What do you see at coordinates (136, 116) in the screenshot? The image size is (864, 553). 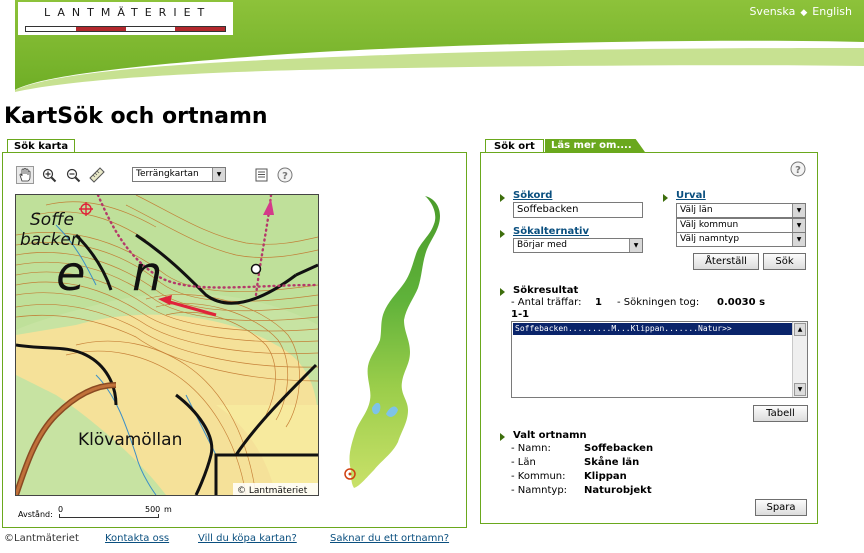 I see `page-title: KartSök och ortnamn` at bounding box center [136, 116].